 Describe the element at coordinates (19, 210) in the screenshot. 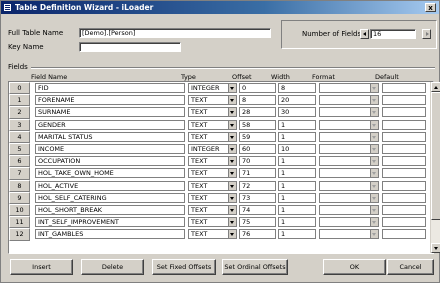

I see `row-number: 10` at that location.